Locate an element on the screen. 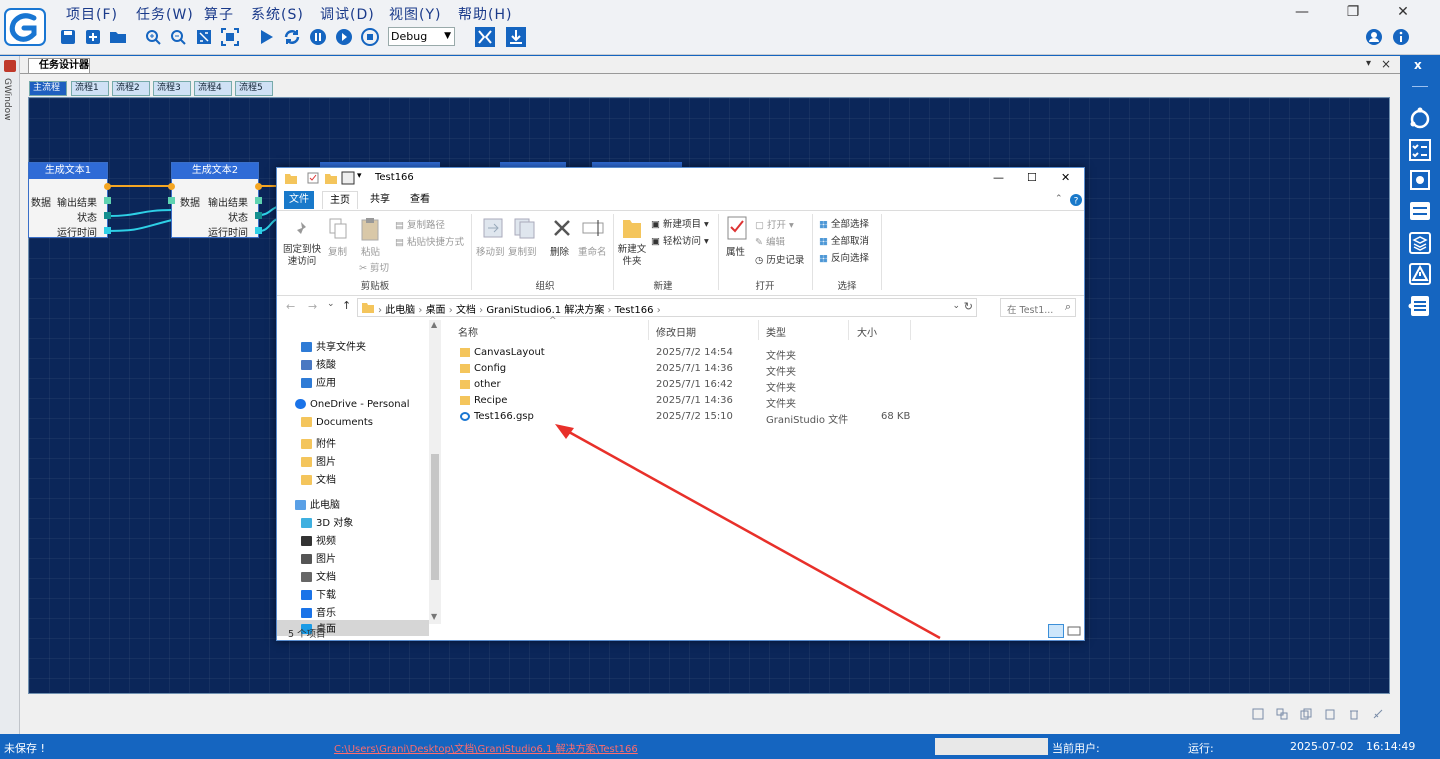 This screenshot has height=759, width=1440. input-port is located at coordinates (171, 200).